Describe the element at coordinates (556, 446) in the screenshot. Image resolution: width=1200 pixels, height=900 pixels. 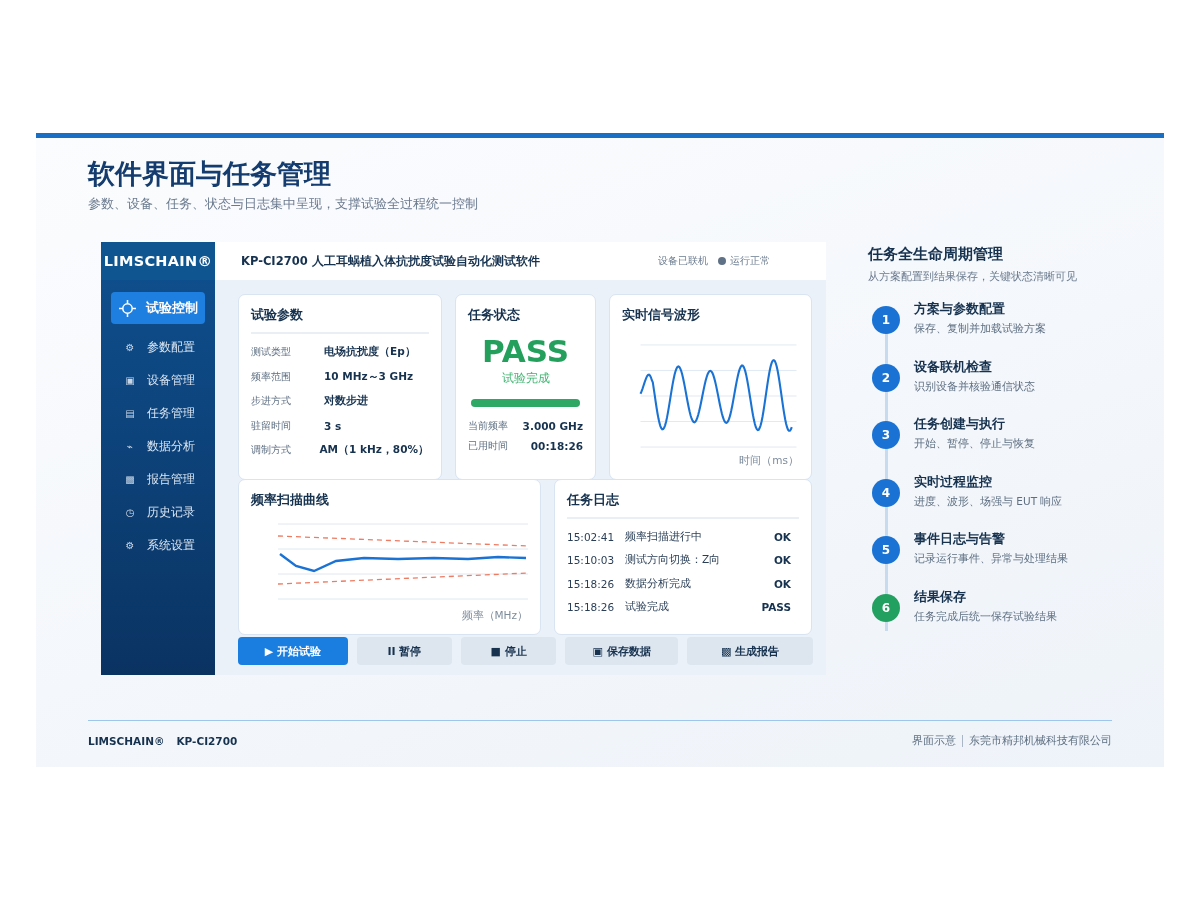
I see `status-value: 00:18:26` at that location.